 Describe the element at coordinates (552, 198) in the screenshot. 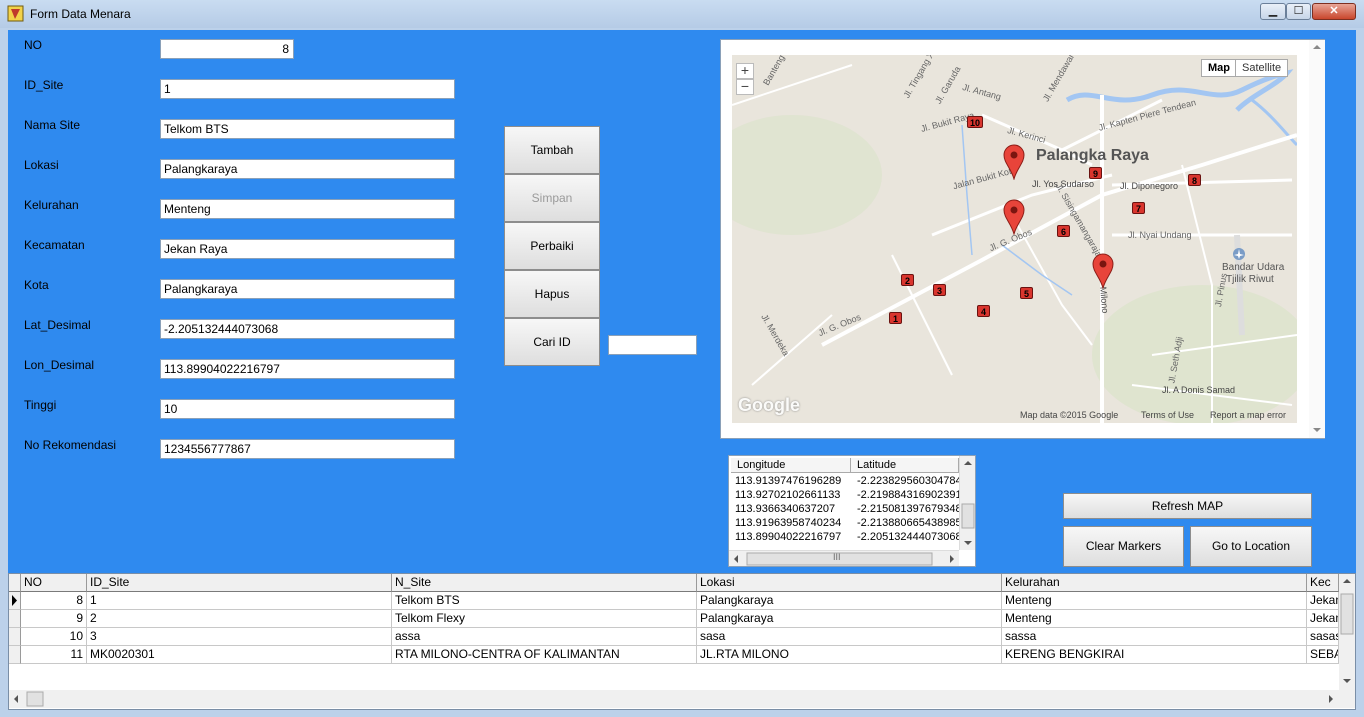

I see `simpan-button: Simpan` at that location.